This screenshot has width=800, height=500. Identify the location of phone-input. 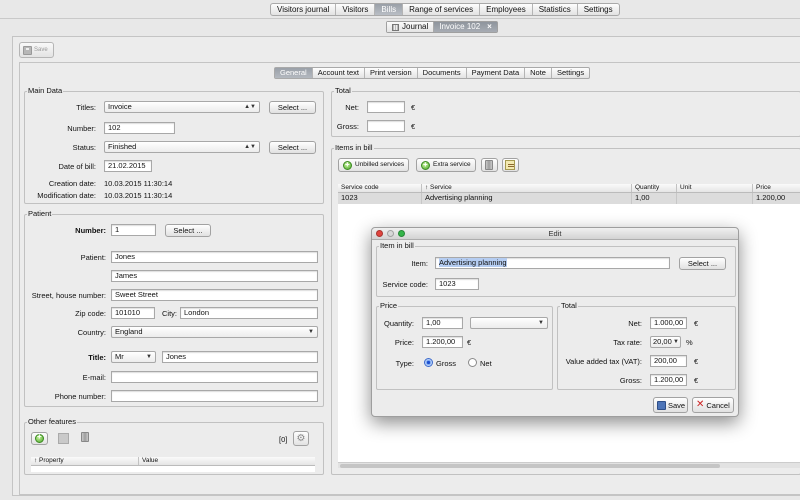
(214, 396).